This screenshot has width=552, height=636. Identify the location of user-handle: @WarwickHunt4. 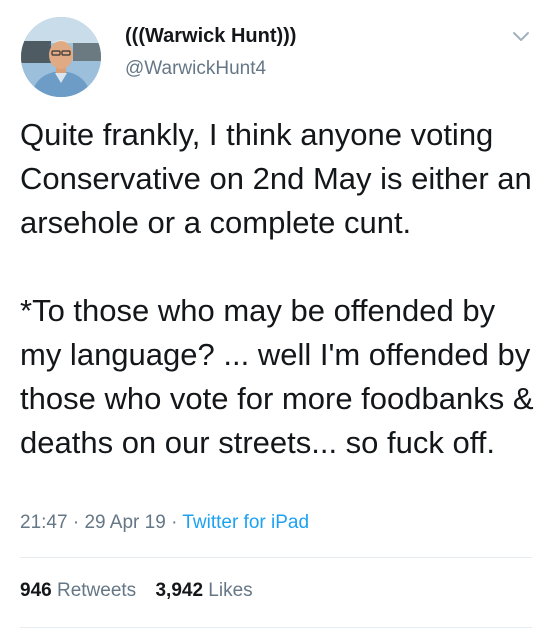
(195, 69).